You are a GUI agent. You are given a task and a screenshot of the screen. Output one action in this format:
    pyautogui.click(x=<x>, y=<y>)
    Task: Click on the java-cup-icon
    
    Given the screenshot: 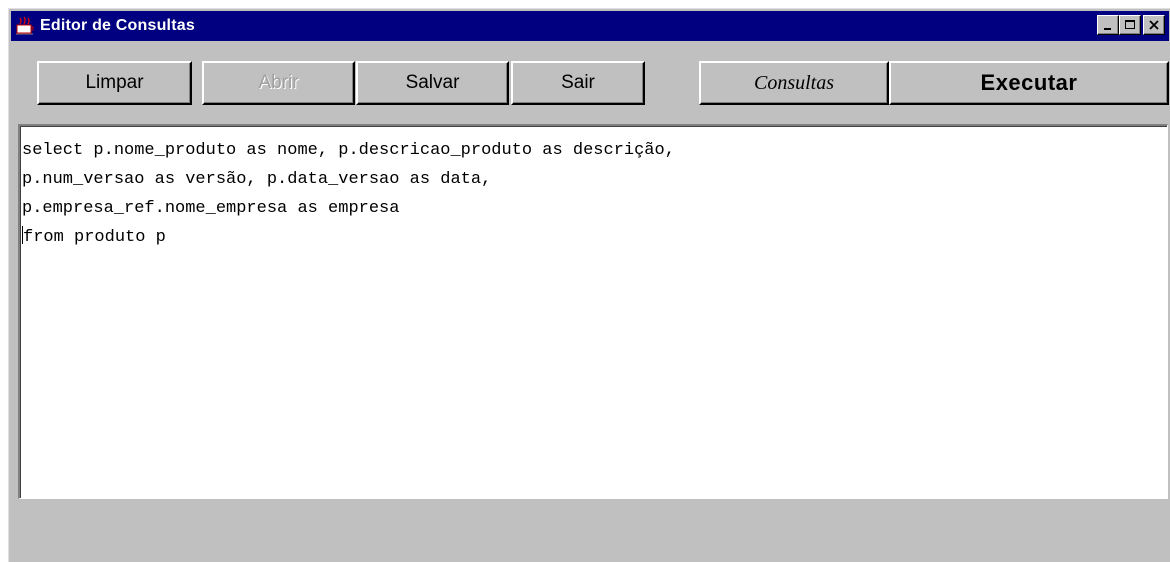 What is the action you would take?
    pyautogui.click(x=25, y=25)
    